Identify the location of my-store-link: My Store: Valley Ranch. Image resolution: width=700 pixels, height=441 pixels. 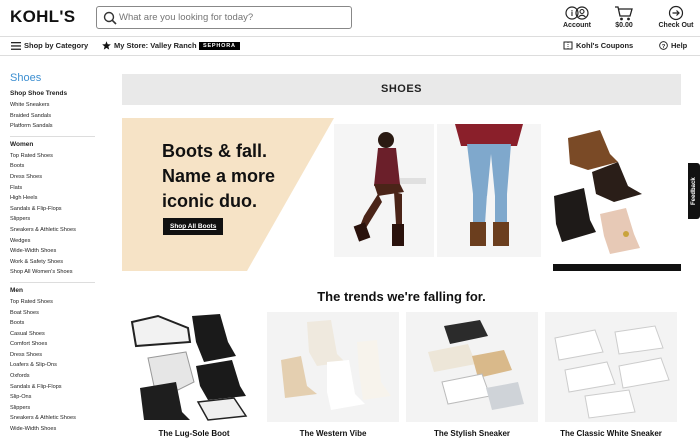
(149, 45).